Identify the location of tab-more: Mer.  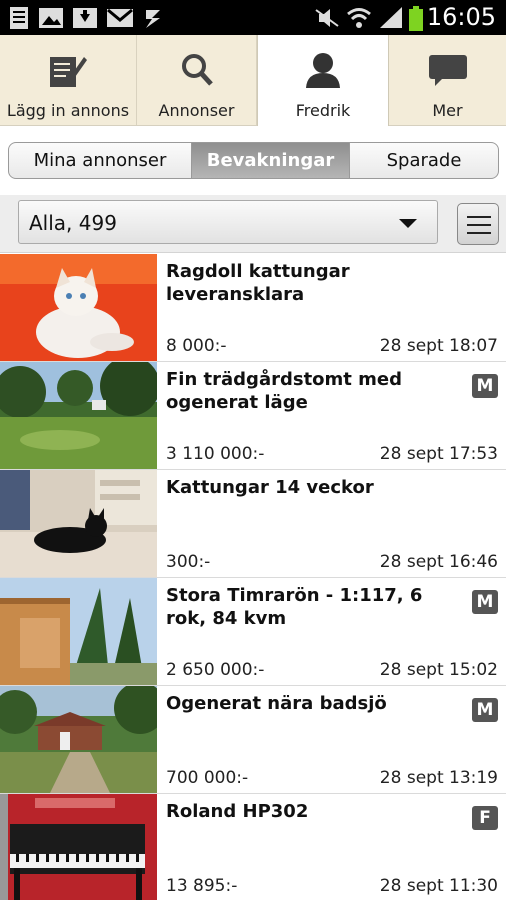
(447, 80).